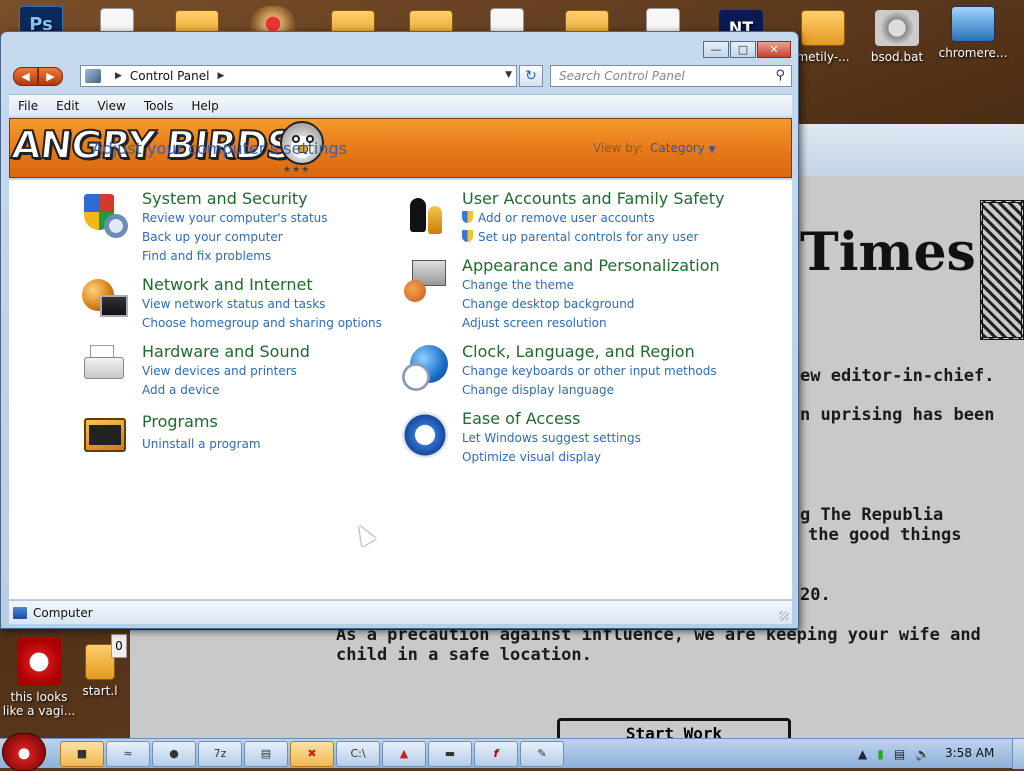 The height and width of the screenshot is (771, 1024). What do you see at coordinates (400, 612) in the screenshot?
I see `status-bar: Computer` at bounding box center [400, 612].